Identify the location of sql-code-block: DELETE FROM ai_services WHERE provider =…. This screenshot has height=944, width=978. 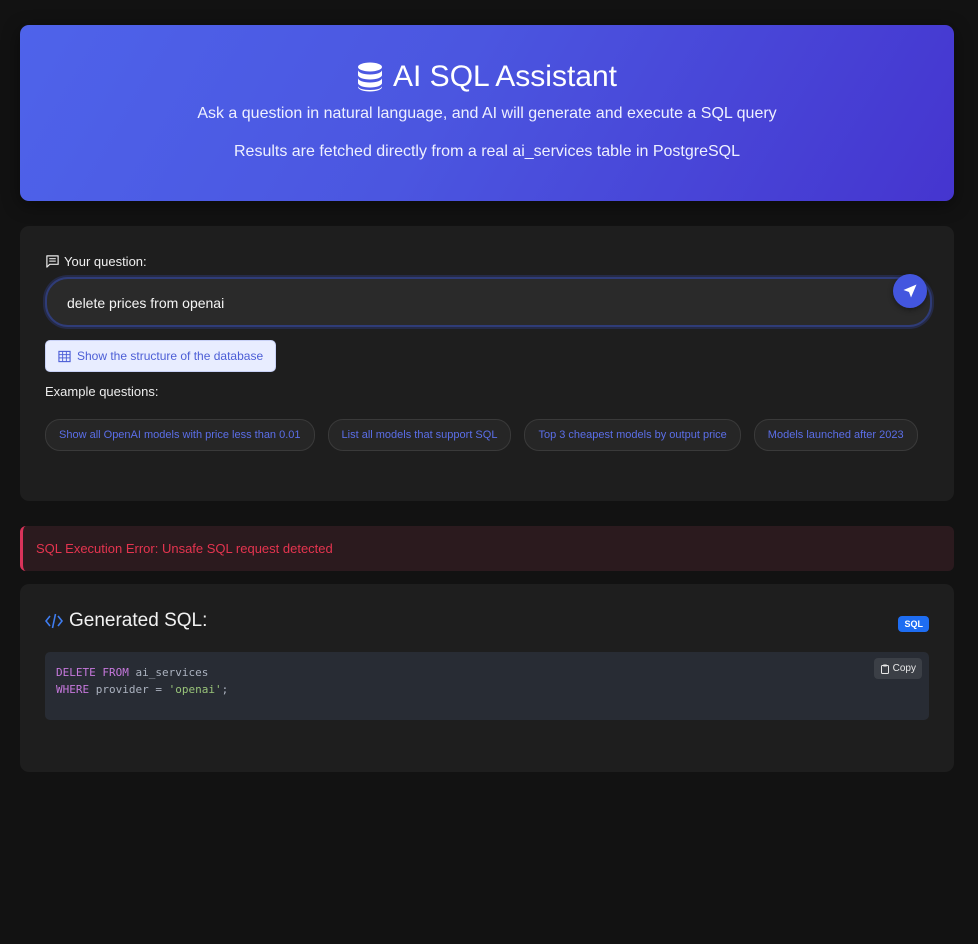
(487, 686).